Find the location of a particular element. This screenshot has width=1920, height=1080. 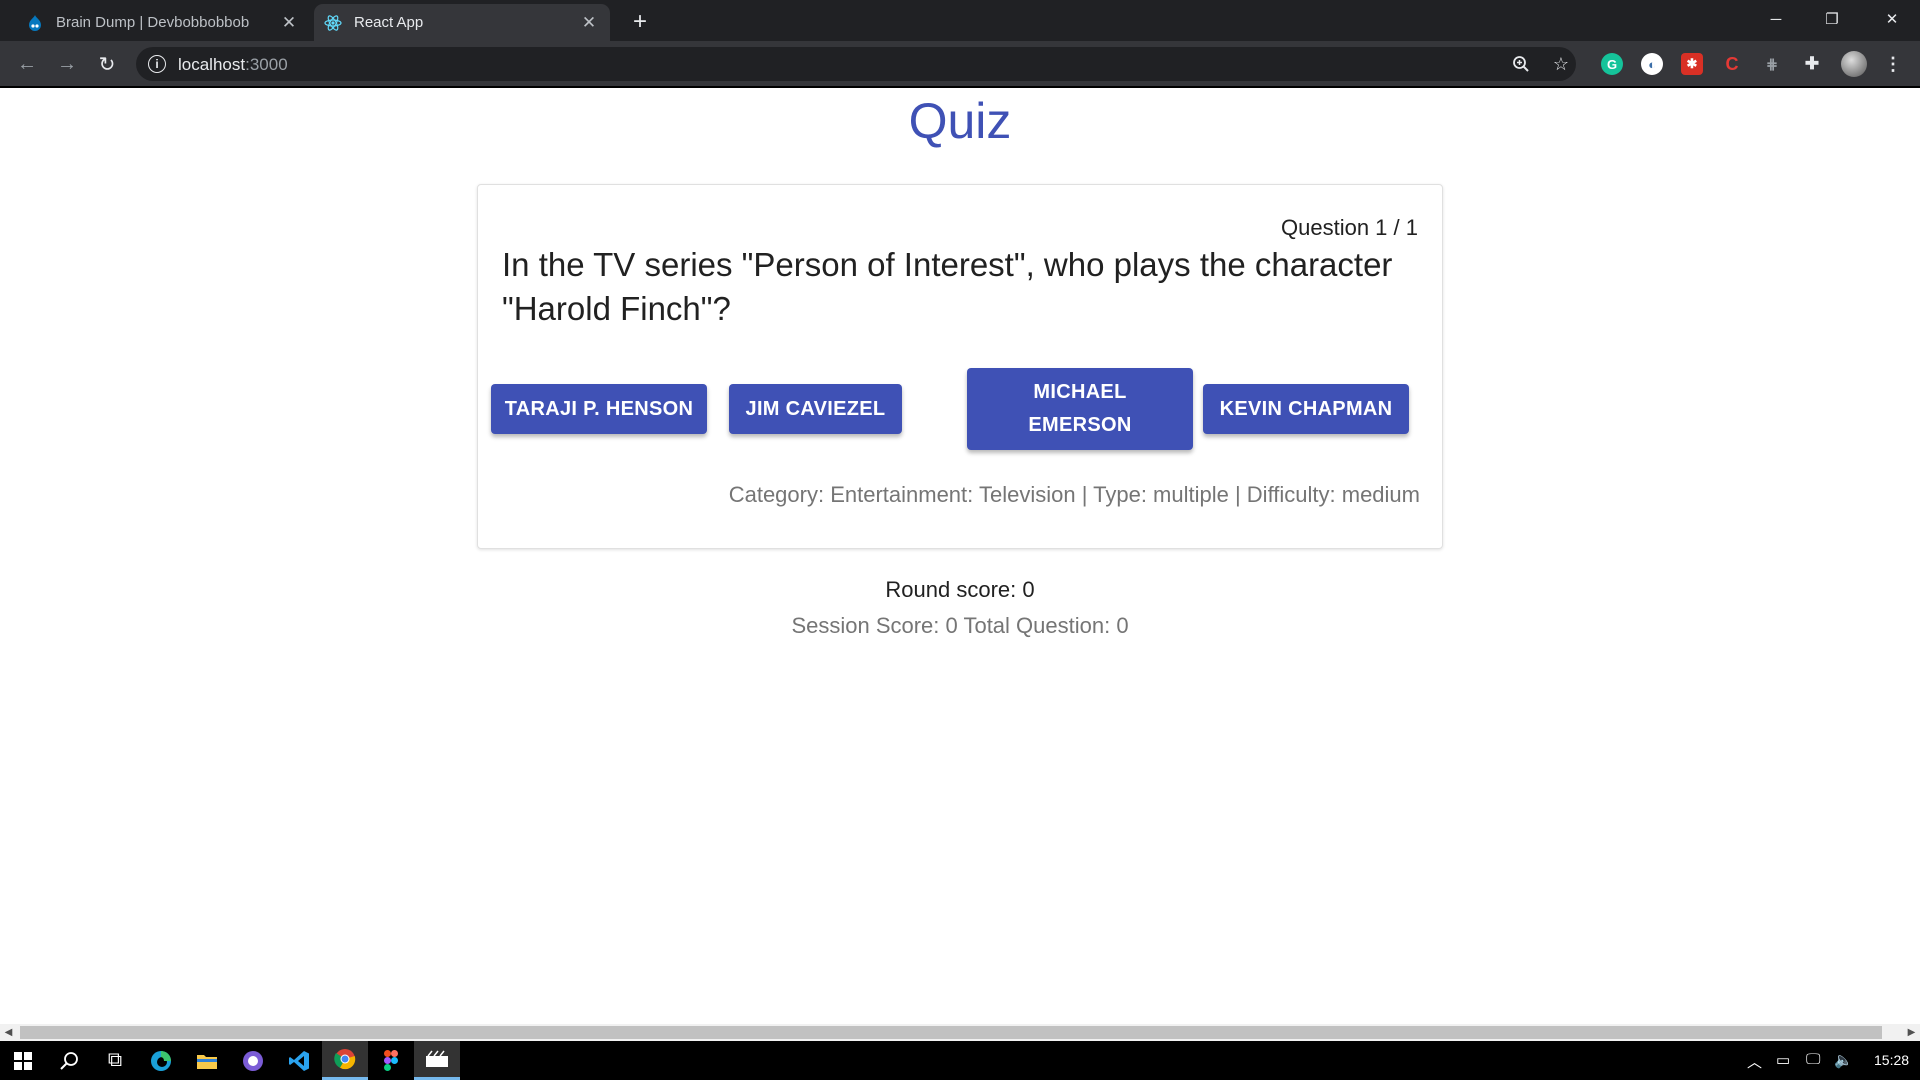

url-host: localhost is located at coordinates (212, 64).